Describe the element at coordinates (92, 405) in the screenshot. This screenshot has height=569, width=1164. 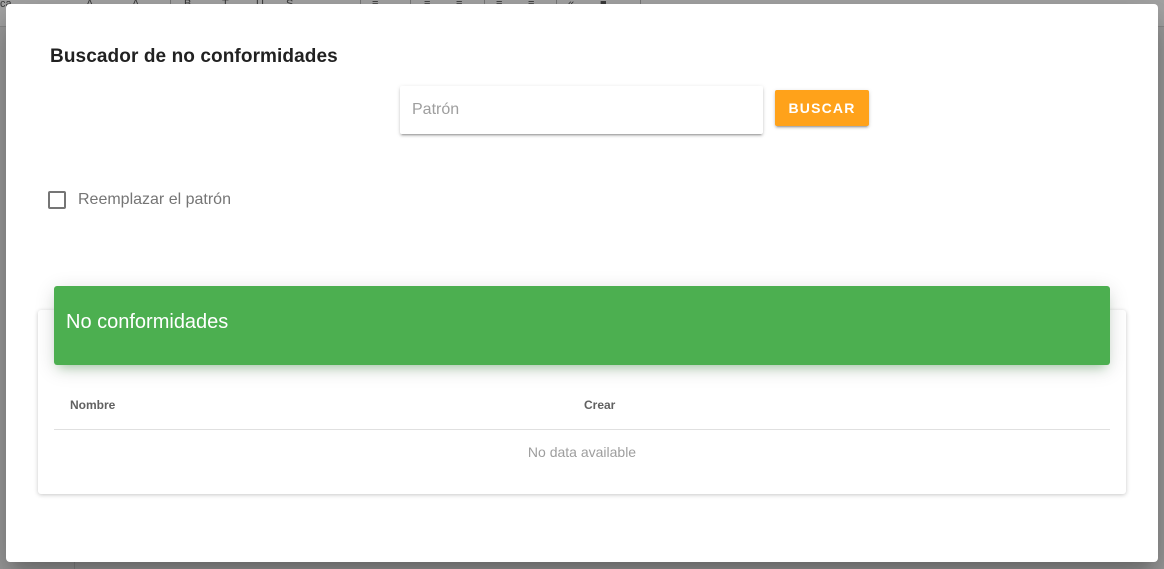
I see `column-header-nombre: Nombre` at that location.